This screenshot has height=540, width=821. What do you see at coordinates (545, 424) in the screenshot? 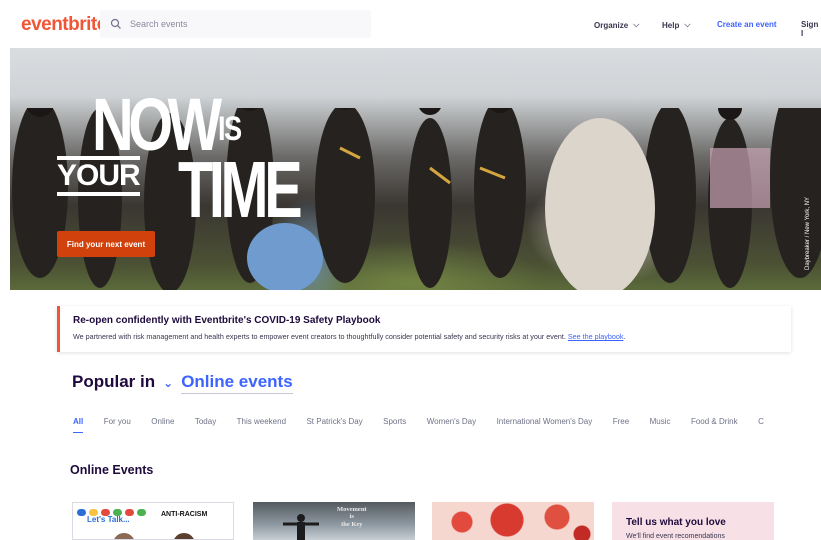
I see `tab-international-womens-day: International Women's Day` at bounding box center [545, 424].